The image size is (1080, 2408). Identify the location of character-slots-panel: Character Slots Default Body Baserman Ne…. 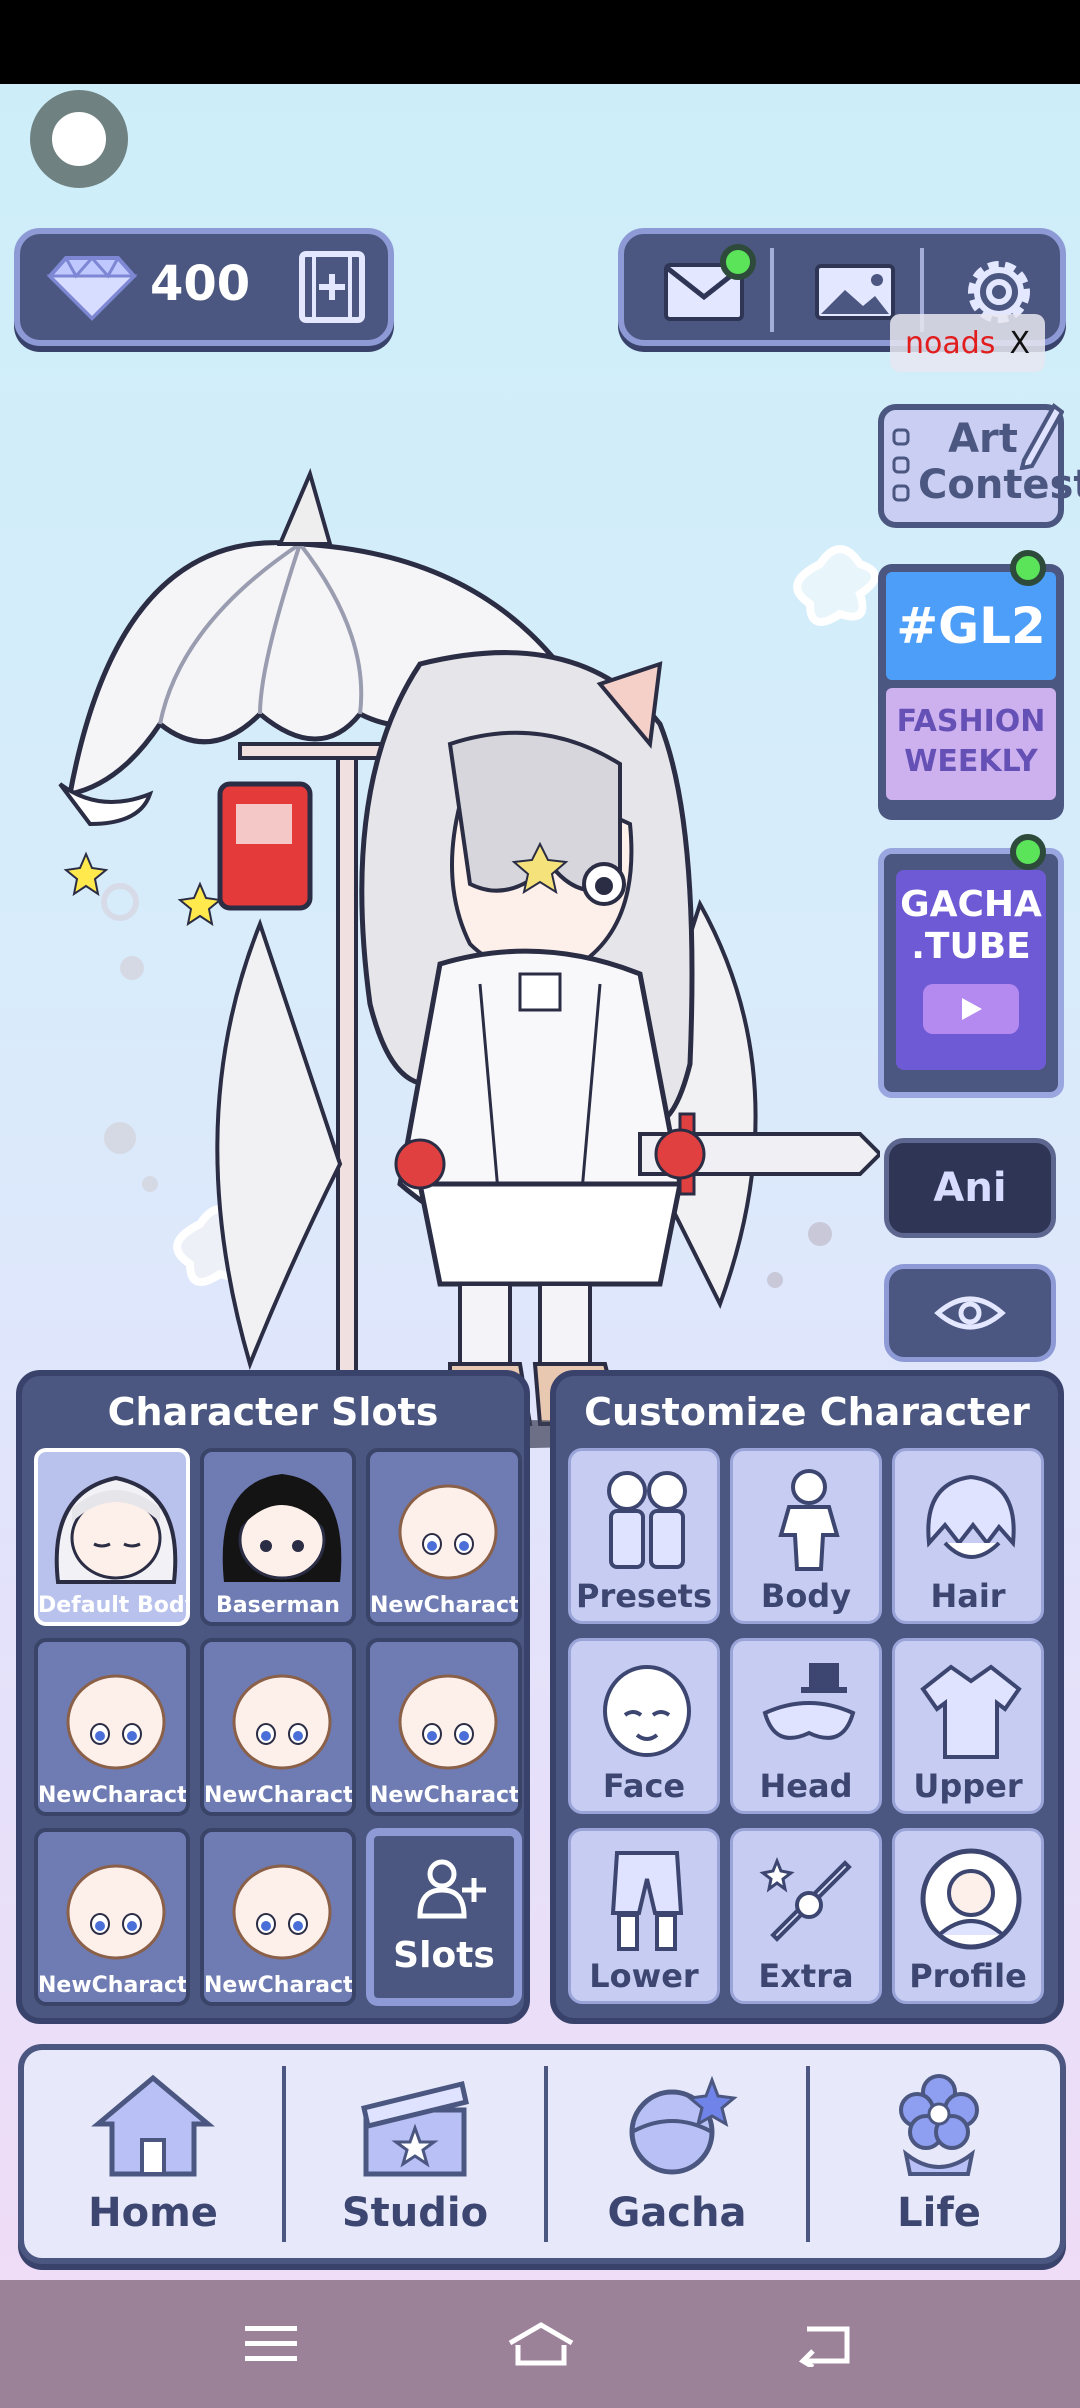
(273, 1697).